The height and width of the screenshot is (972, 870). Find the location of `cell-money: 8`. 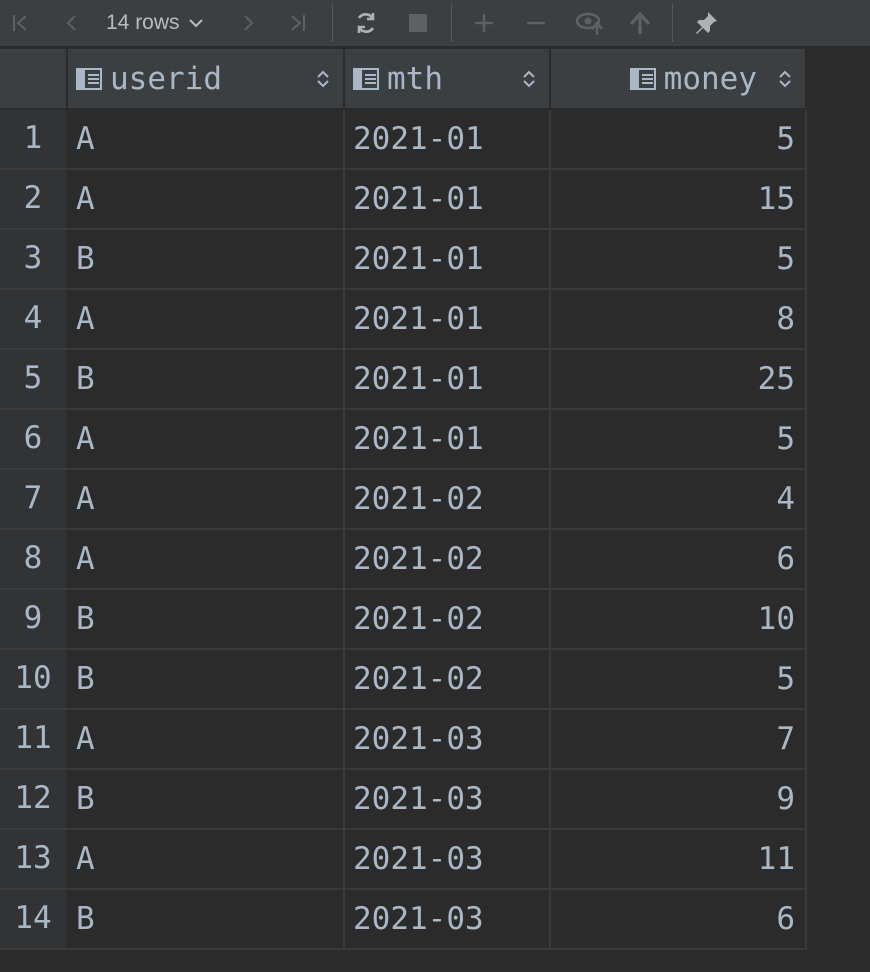

cell-money: 8 is located at coordinates (678, 319).